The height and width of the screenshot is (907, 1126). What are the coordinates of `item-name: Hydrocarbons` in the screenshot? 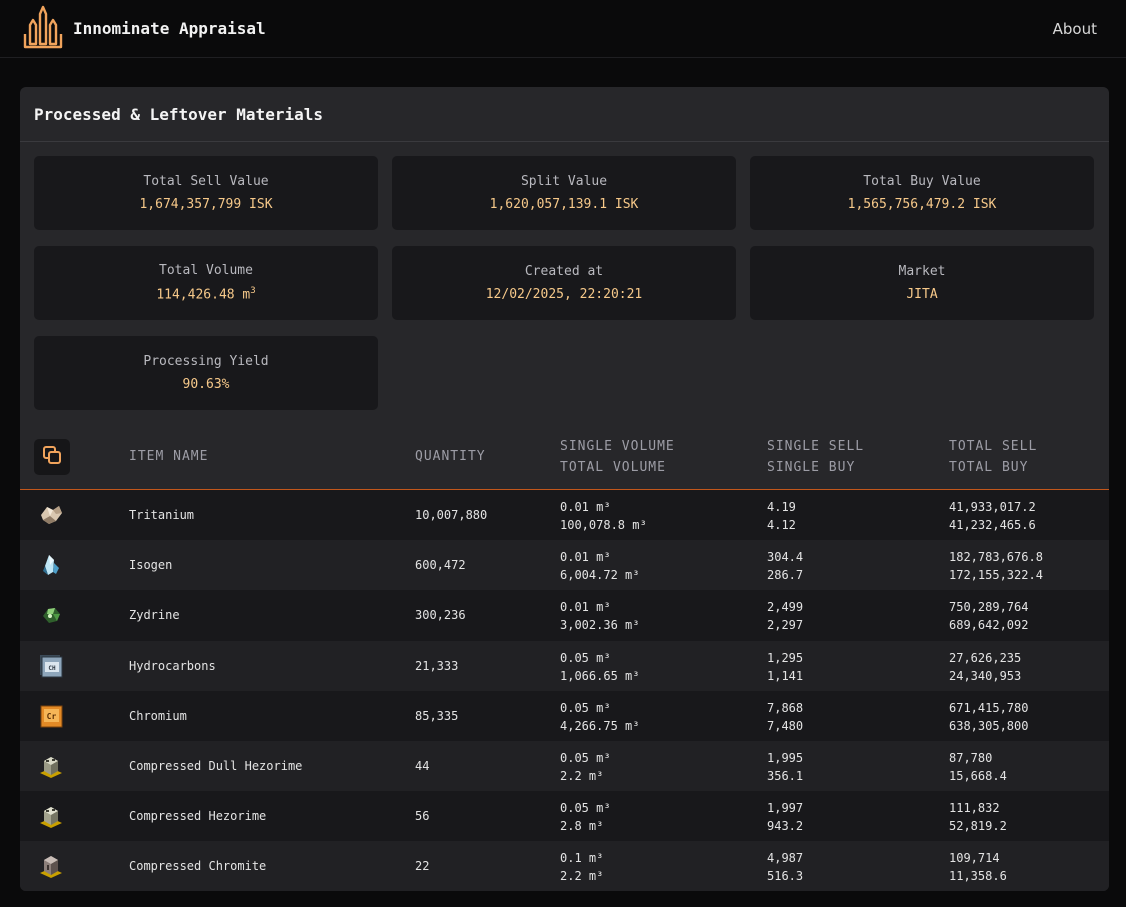 It's located at (172, 665).